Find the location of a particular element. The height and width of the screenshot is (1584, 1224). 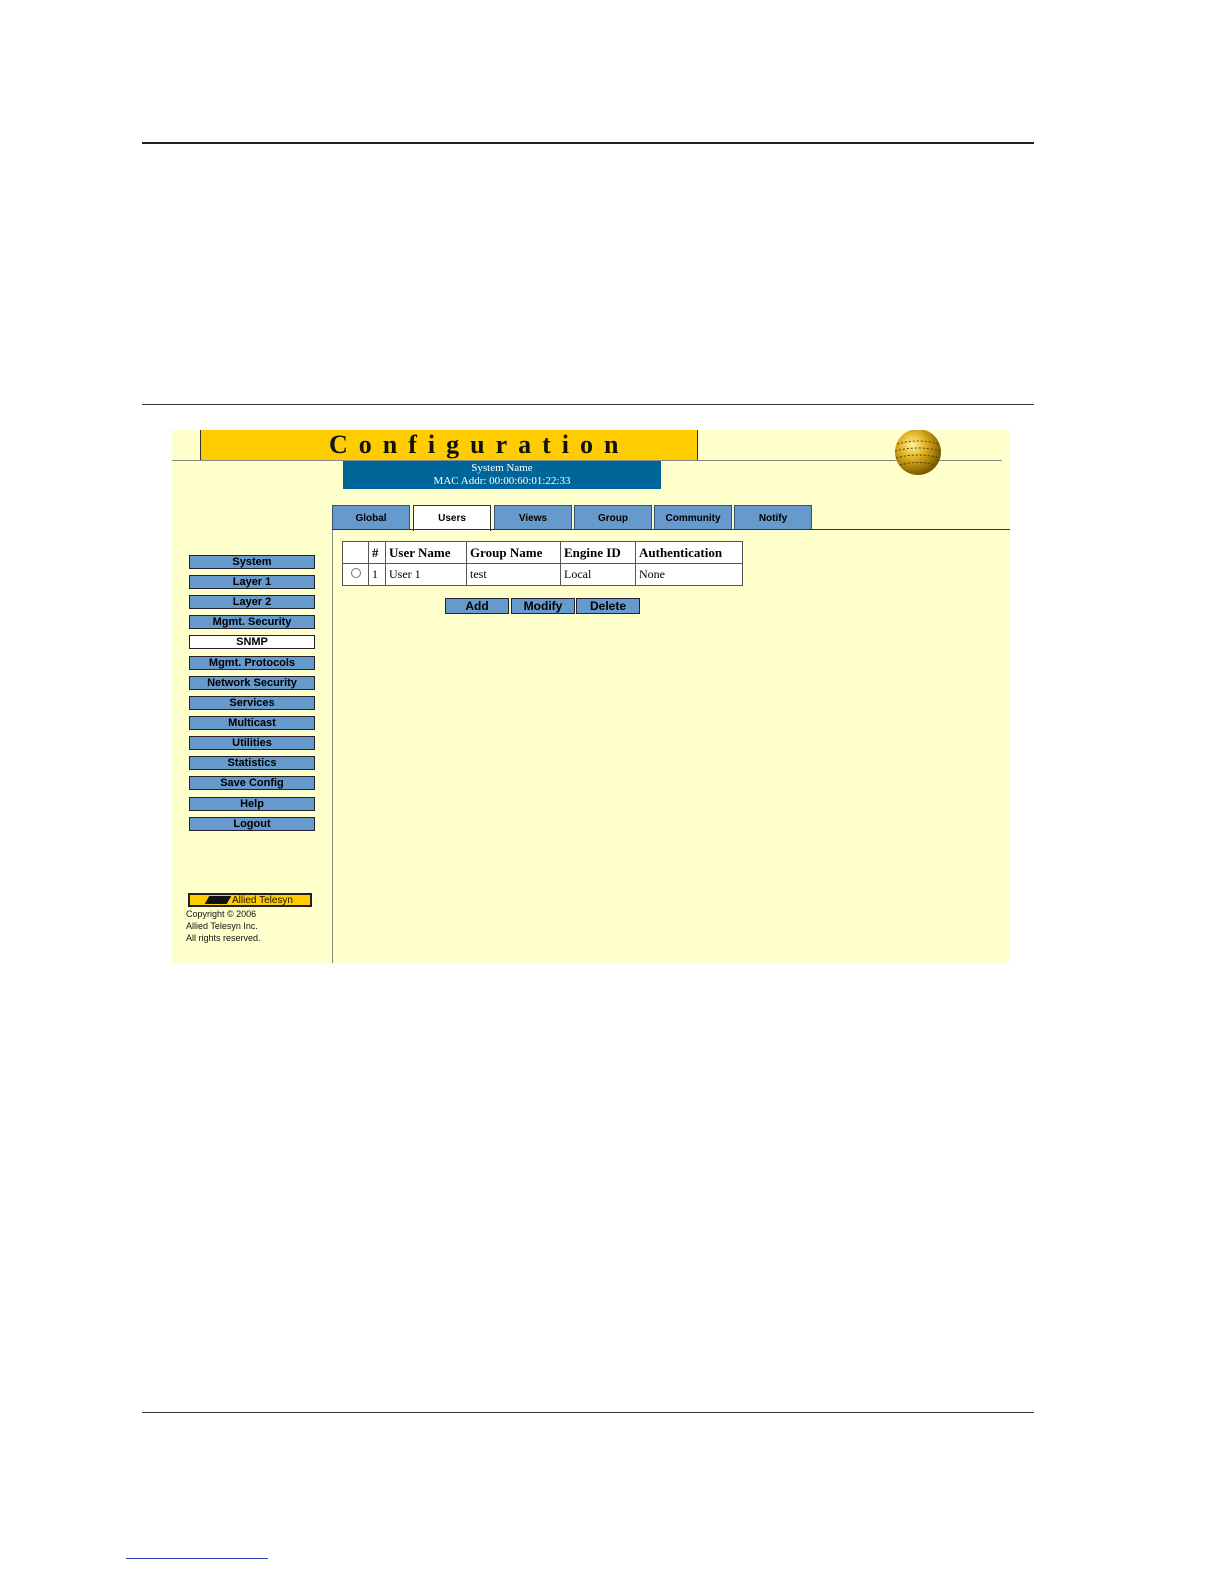

col-engine-id: Engine ID is located at coordinates (598, 552).